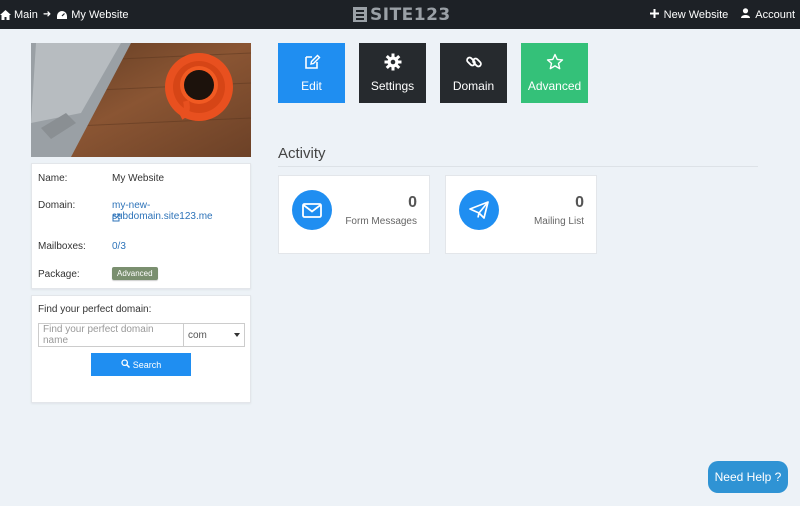 The width and height of the screenshot is (800, 506). What do you see at coordinates (393, 62) in the screenshot?
I see `gear-icon` at bounding box center [393, 62].